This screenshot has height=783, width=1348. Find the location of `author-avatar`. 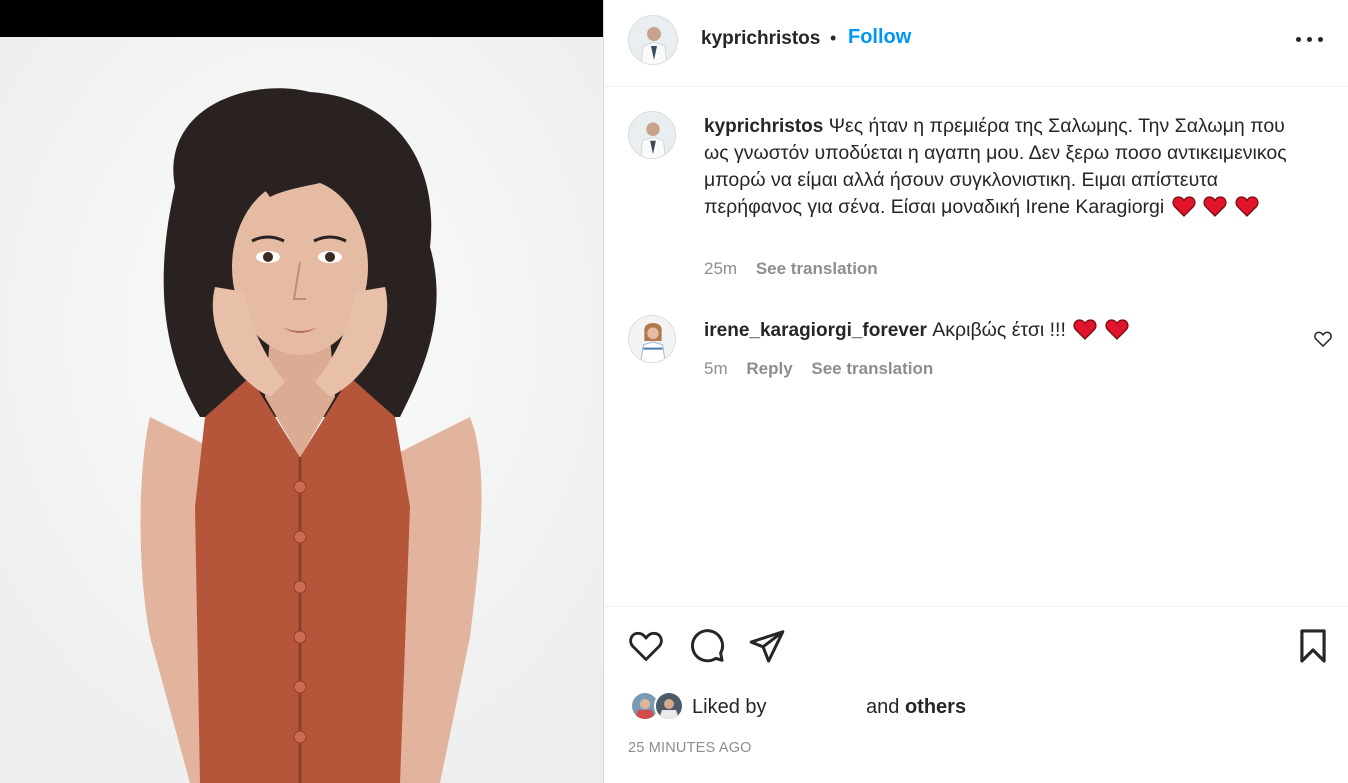

author-avatar is located at coordinates (653, 40).